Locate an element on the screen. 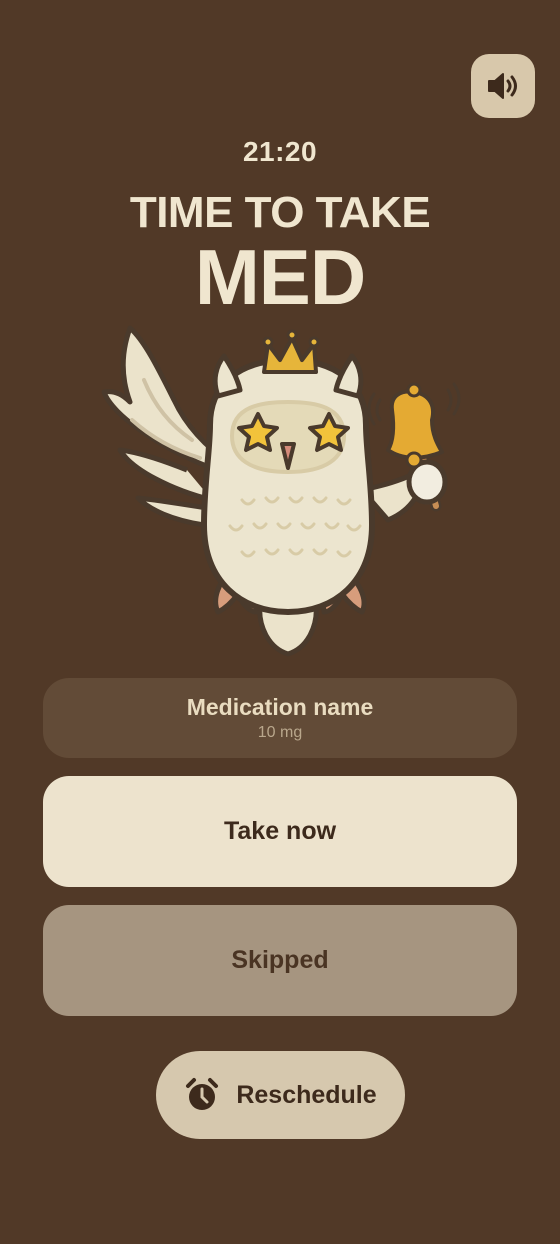  reschedule-button: Reschedule is located at coordinates (280, 1095).